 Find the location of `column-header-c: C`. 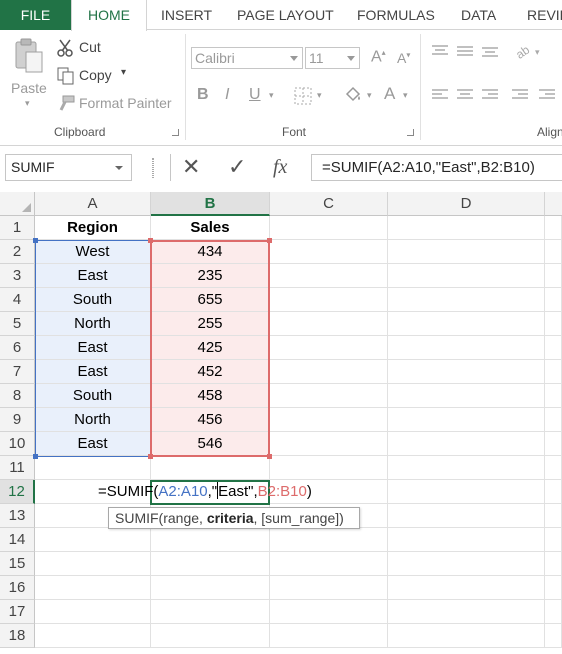

column-header-c: C is located at coordinates (329, 204).